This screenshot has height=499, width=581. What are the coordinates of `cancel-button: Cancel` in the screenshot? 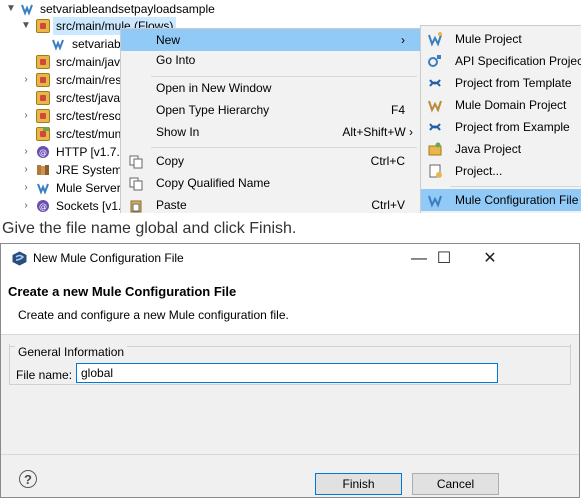 It's located at (455, 484).